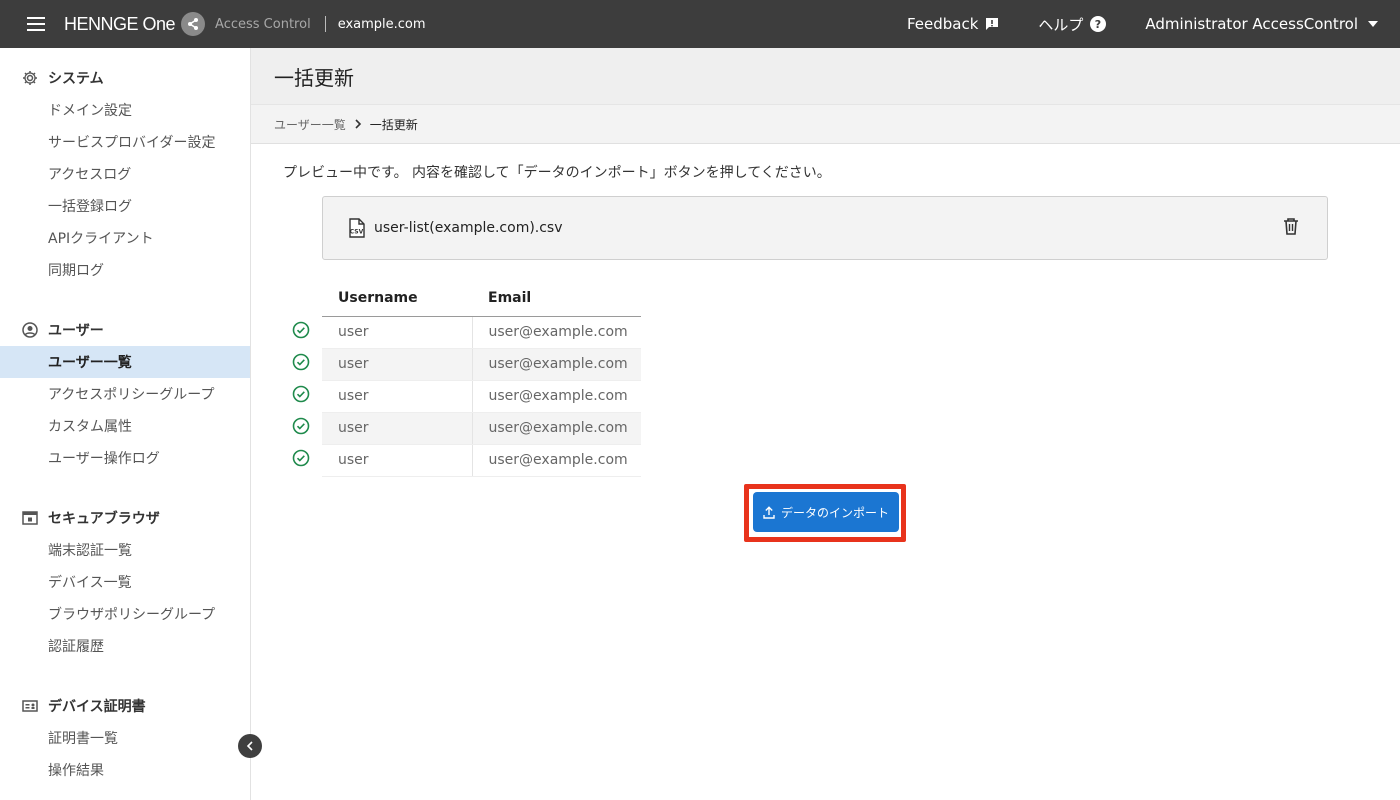  I want to click on sidebar-item-service-provider-settings: サービスプロバイダー設定, so click(125, 142).